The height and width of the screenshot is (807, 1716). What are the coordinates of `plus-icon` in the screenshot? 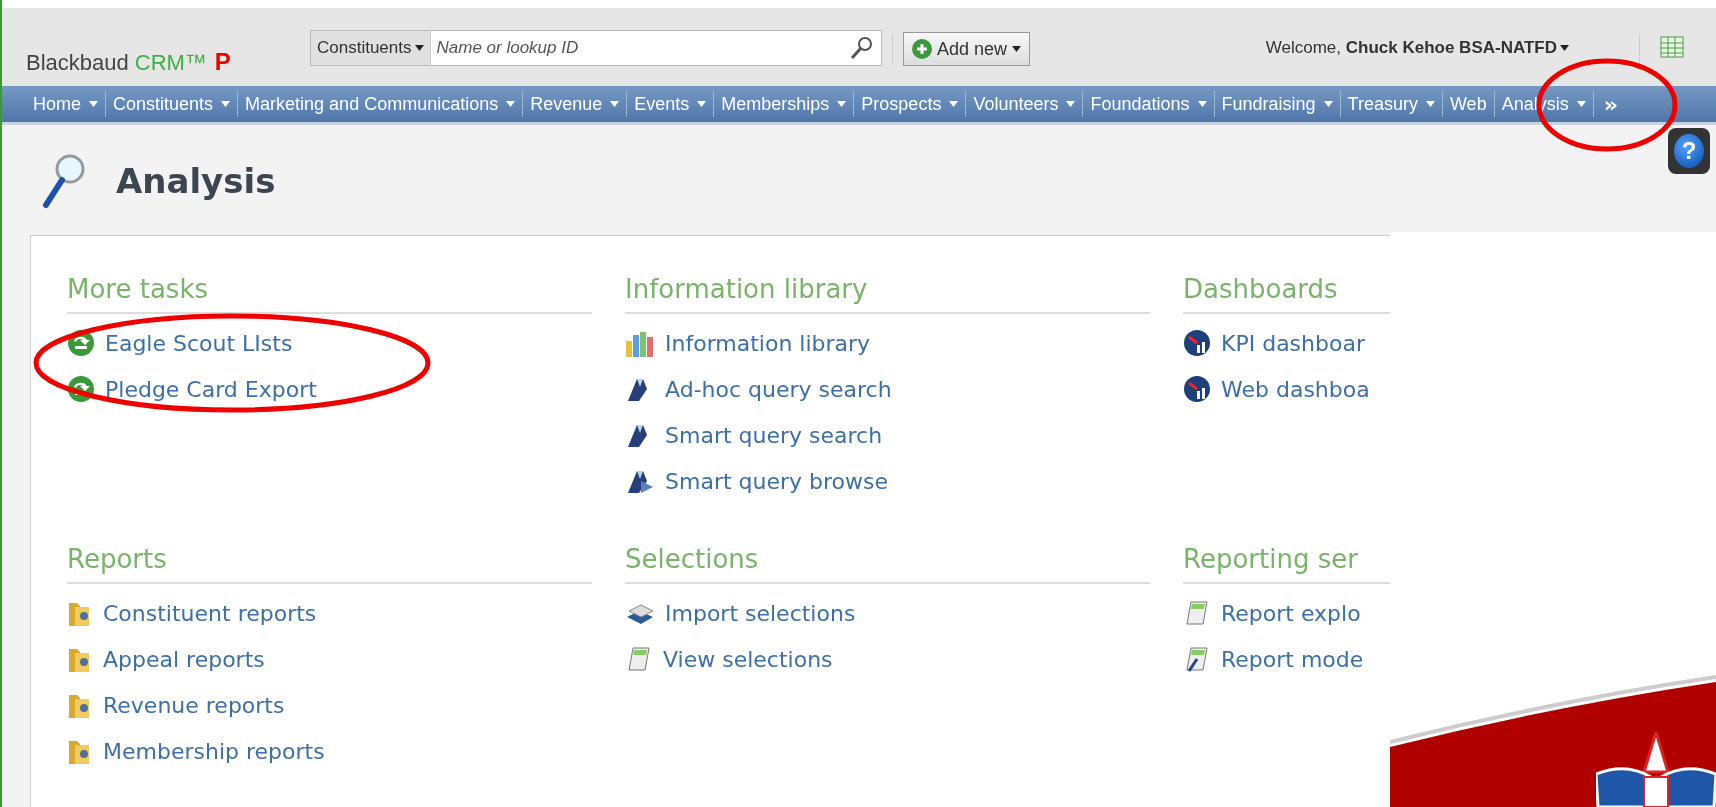 It's located at (922, 49).